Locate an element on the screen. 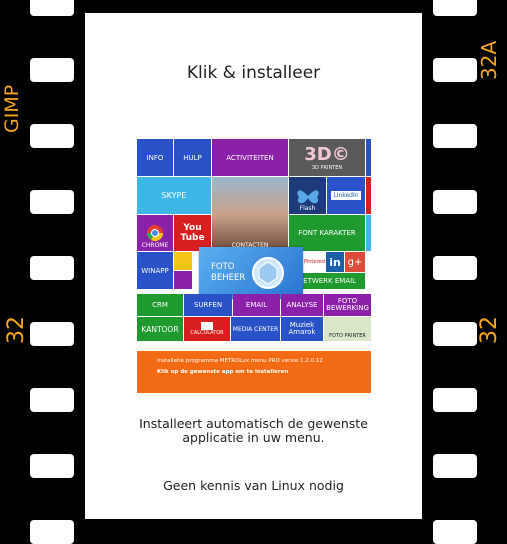  tile-3d-big-label: 3D© is located at coordinates (327, 154).